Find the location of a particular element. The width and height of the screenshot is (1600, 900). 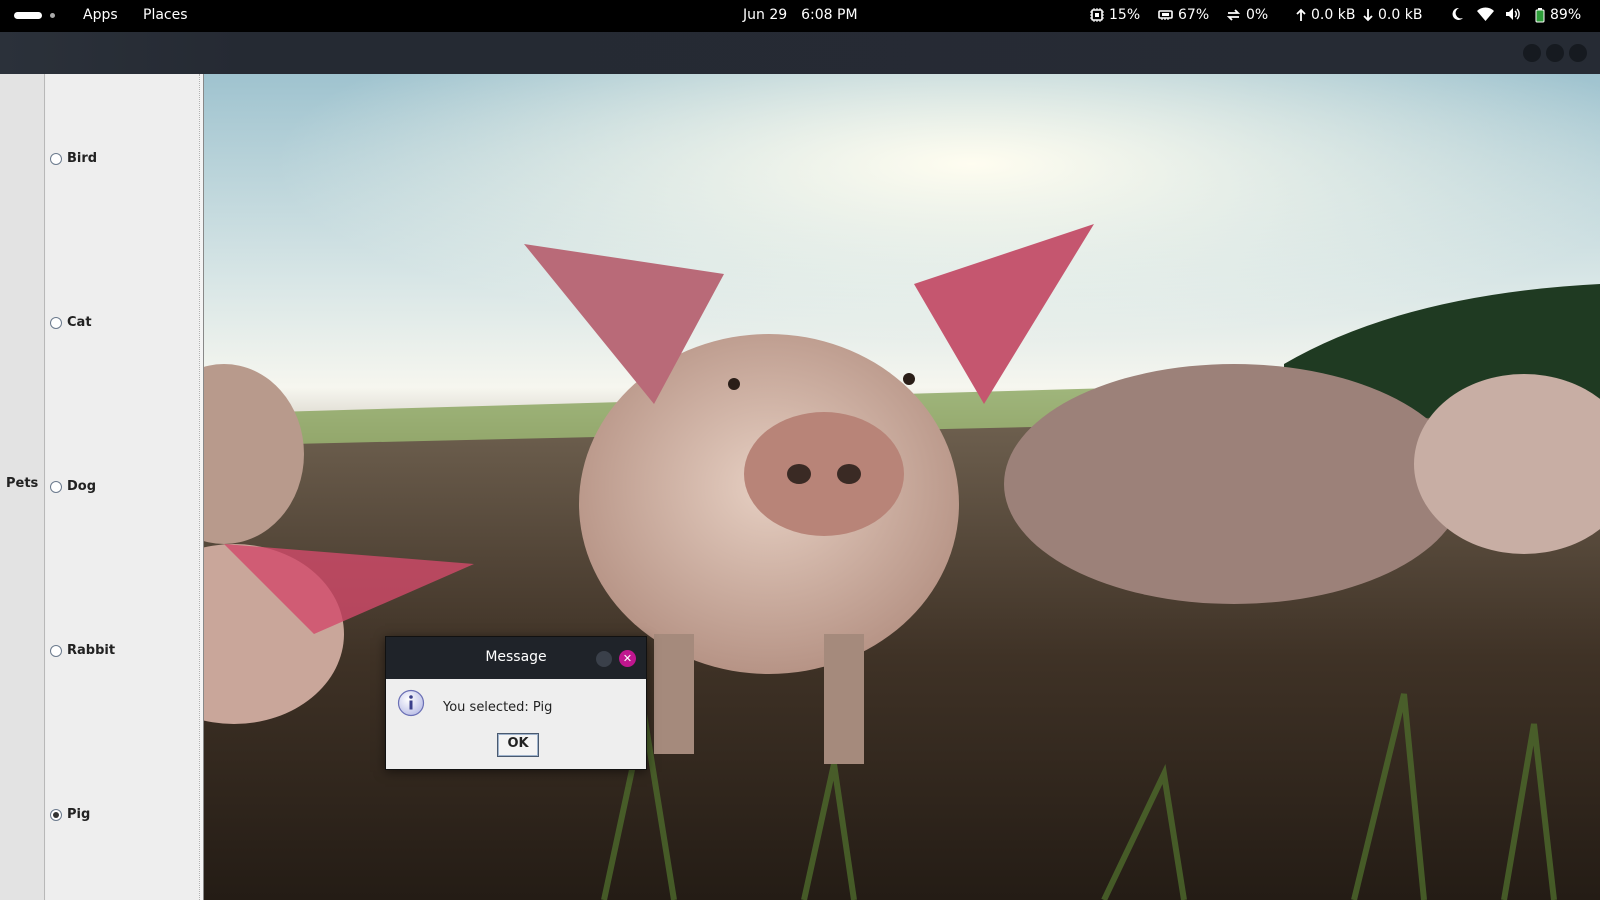

radio-button-selected-icon is located at coordinates (56, 814).